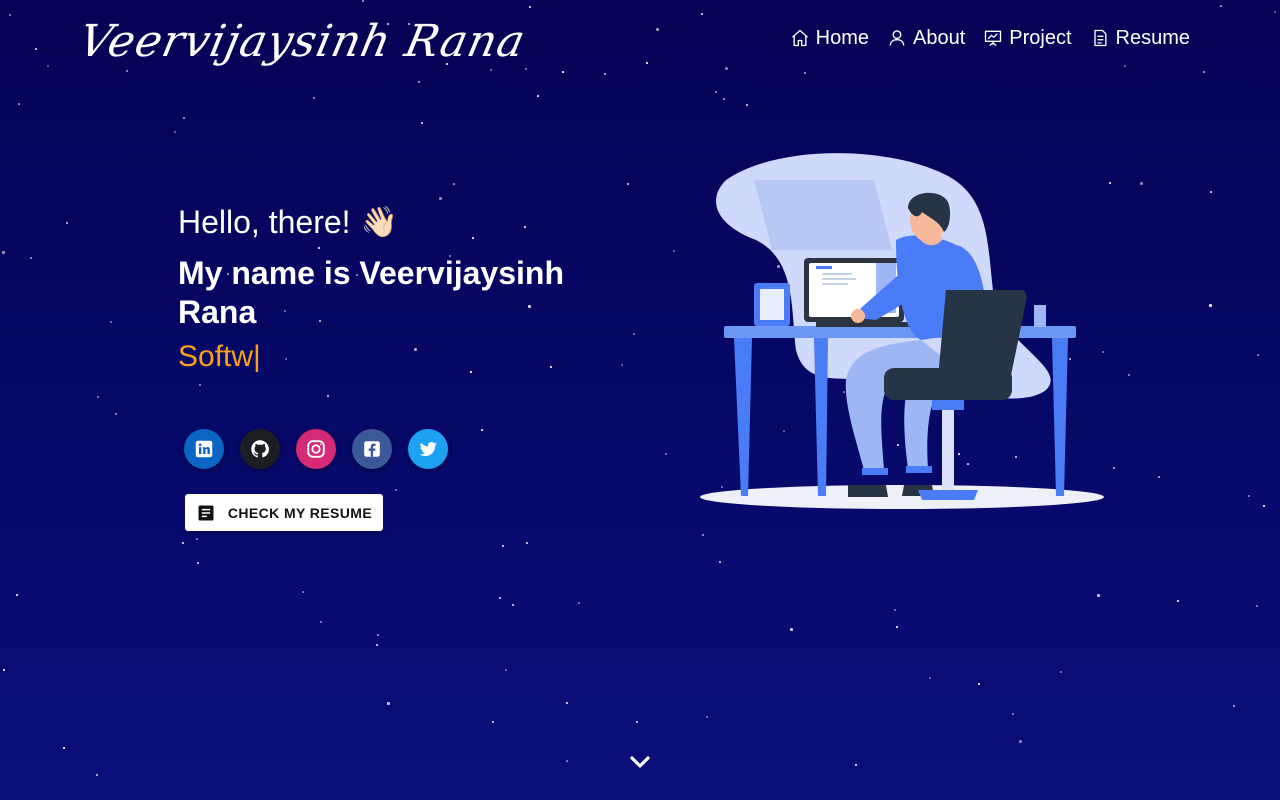 This screenshot has width=1280, height=800. I want to click on site-logo: Veervijaysinh Rana, so click(303, 48).